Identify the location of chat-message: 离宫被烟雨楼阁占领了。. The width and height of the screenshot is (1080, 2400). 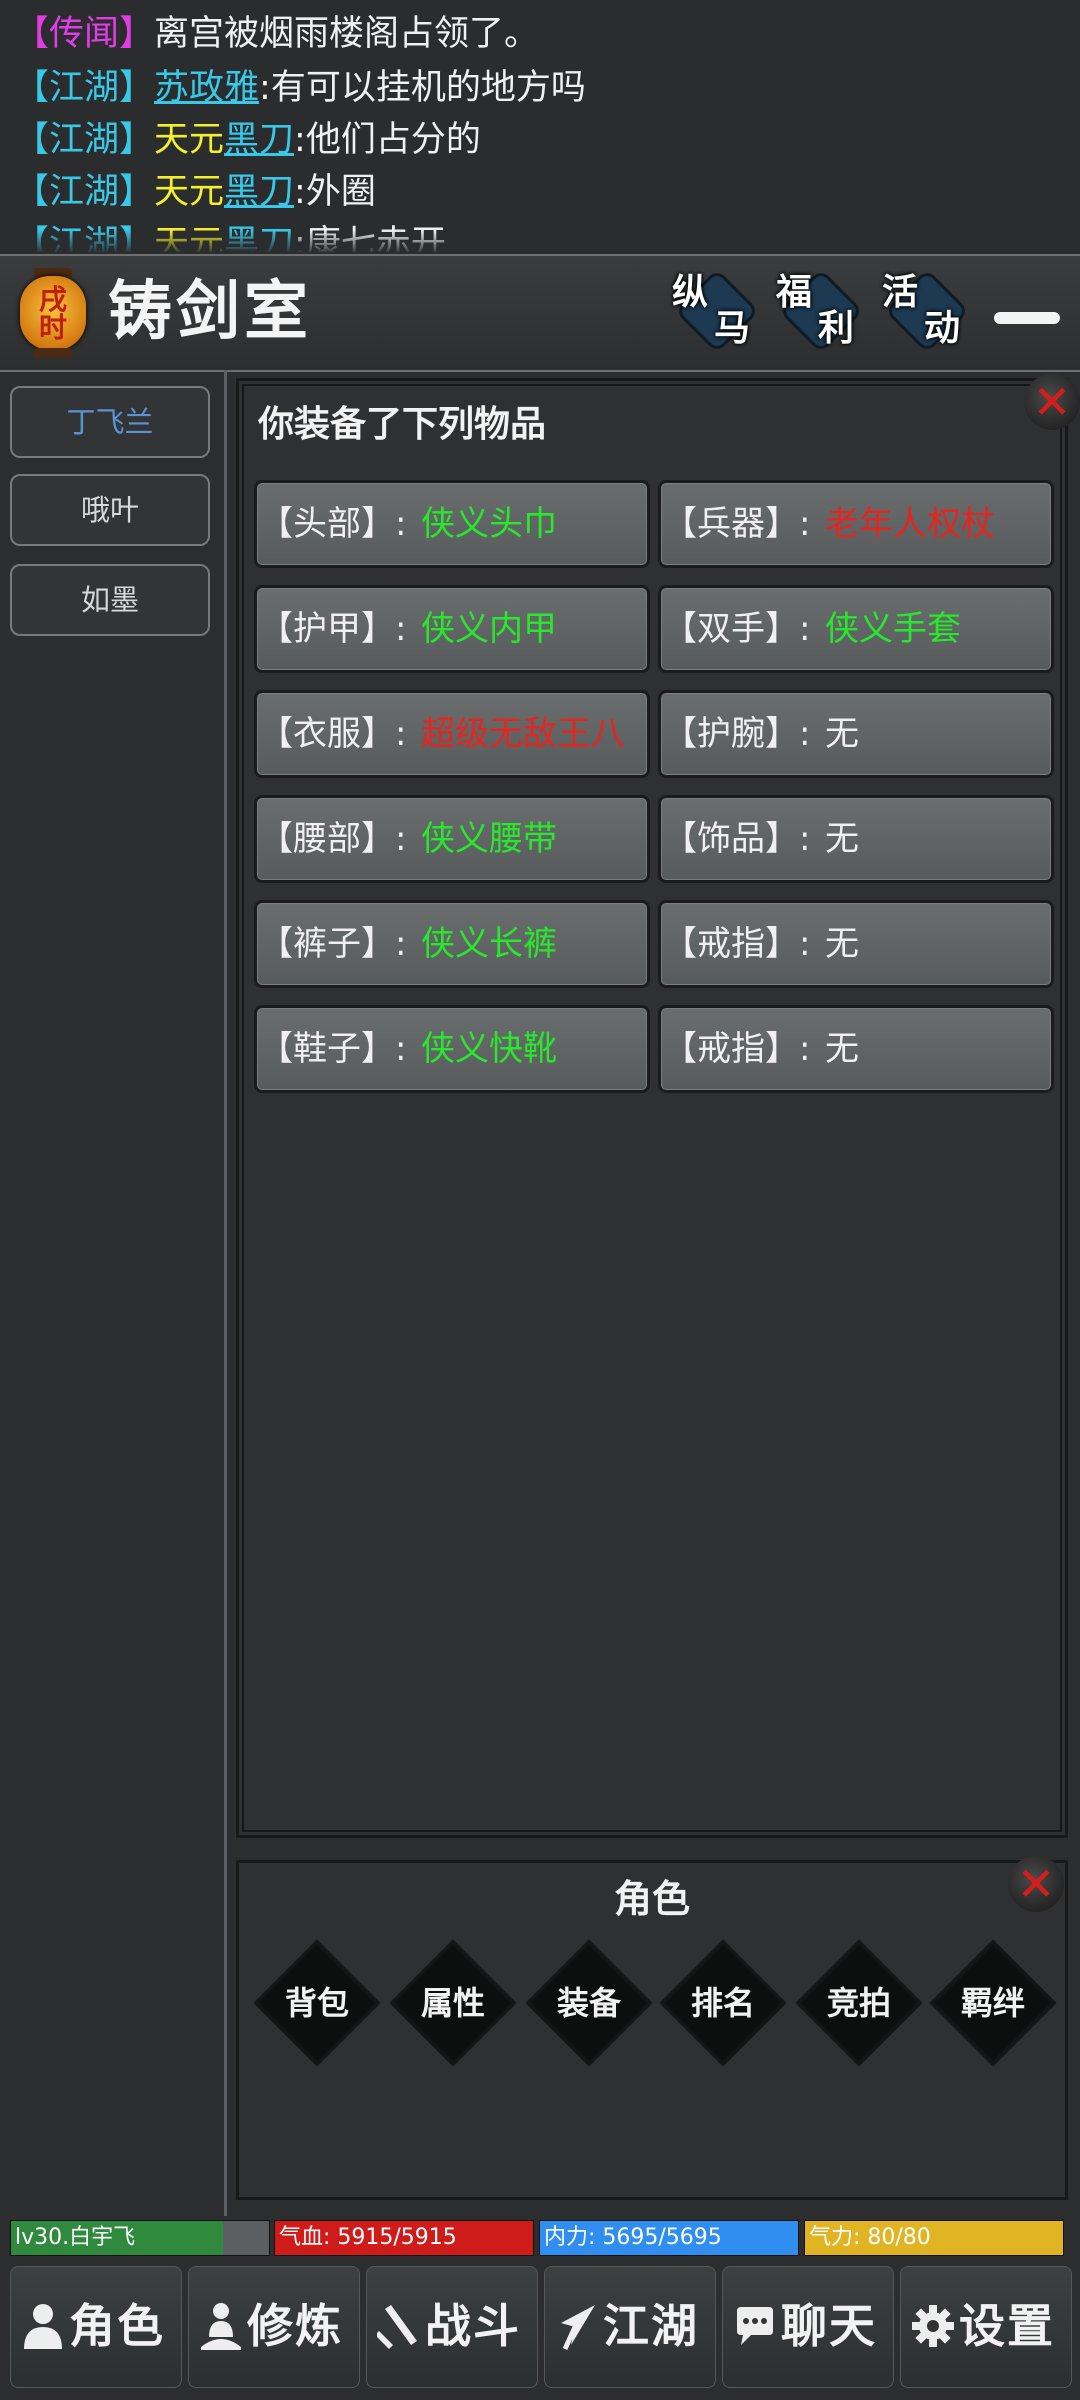
(347, 34).